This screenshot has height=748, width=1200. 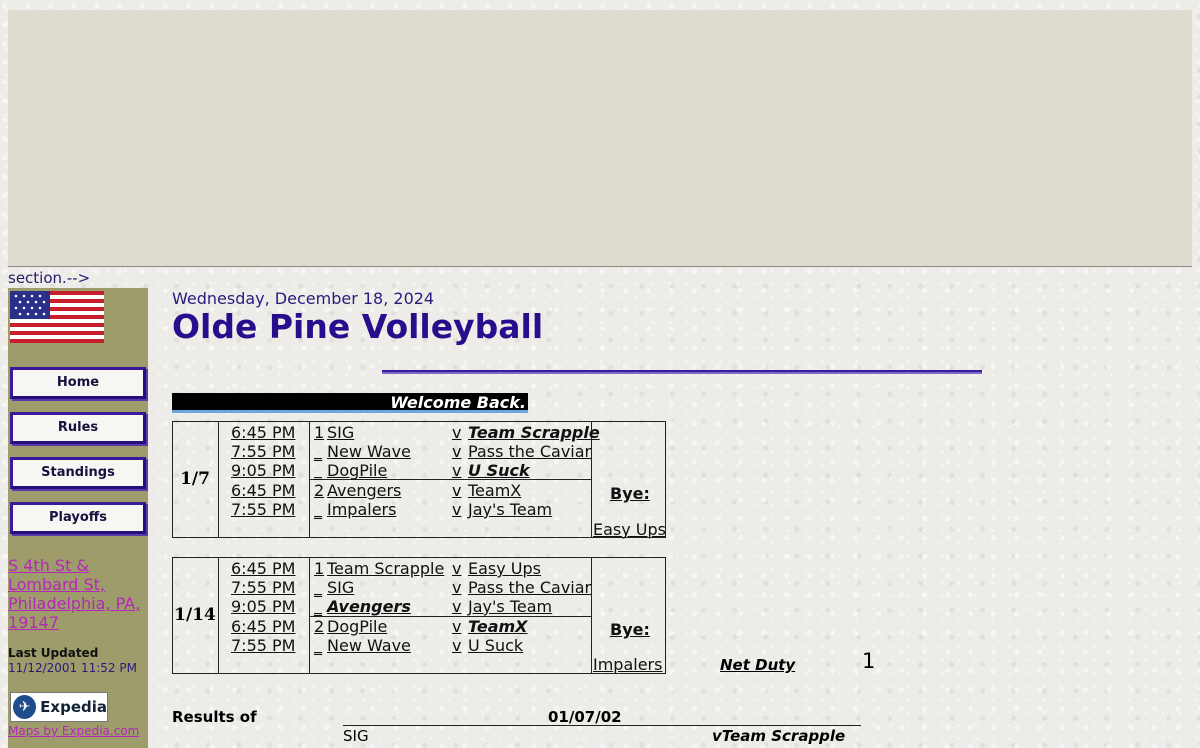 I want to click on current-date: Wednesday, December 18, 2024, so click(x=303, y=298).